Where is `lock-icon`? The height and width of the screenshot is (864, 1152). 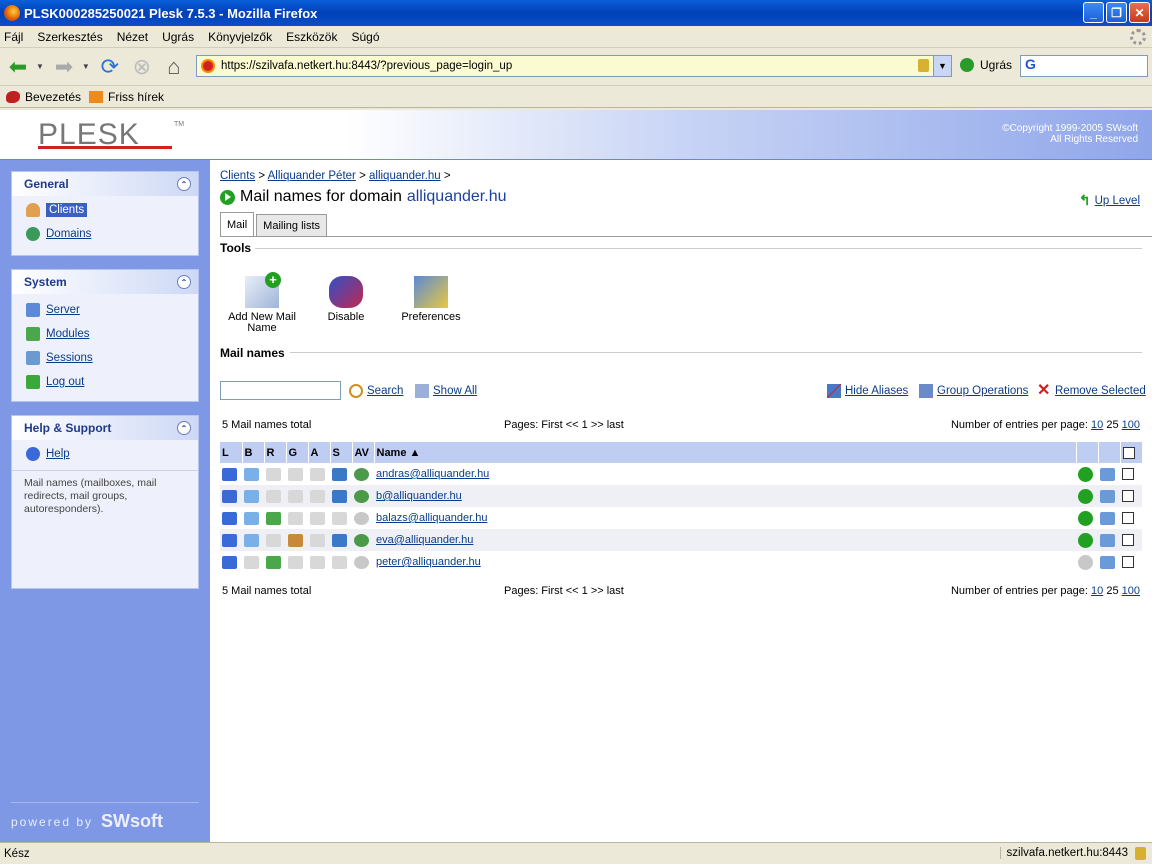
lock-icon is located at coordinates (1140, 853).